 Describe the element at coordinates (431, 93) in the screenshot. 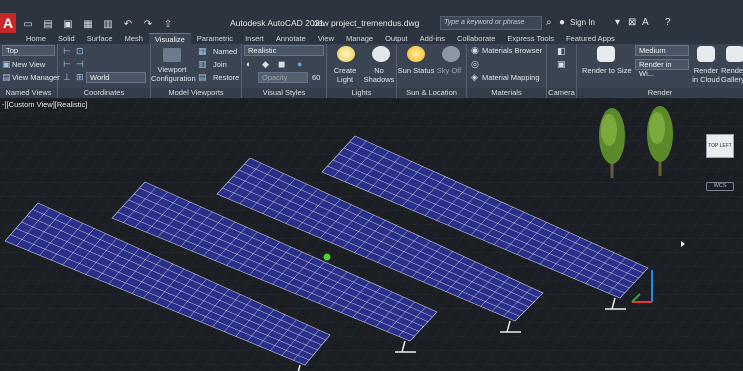

I see `sun-location-title: Sun & Location` at that location.